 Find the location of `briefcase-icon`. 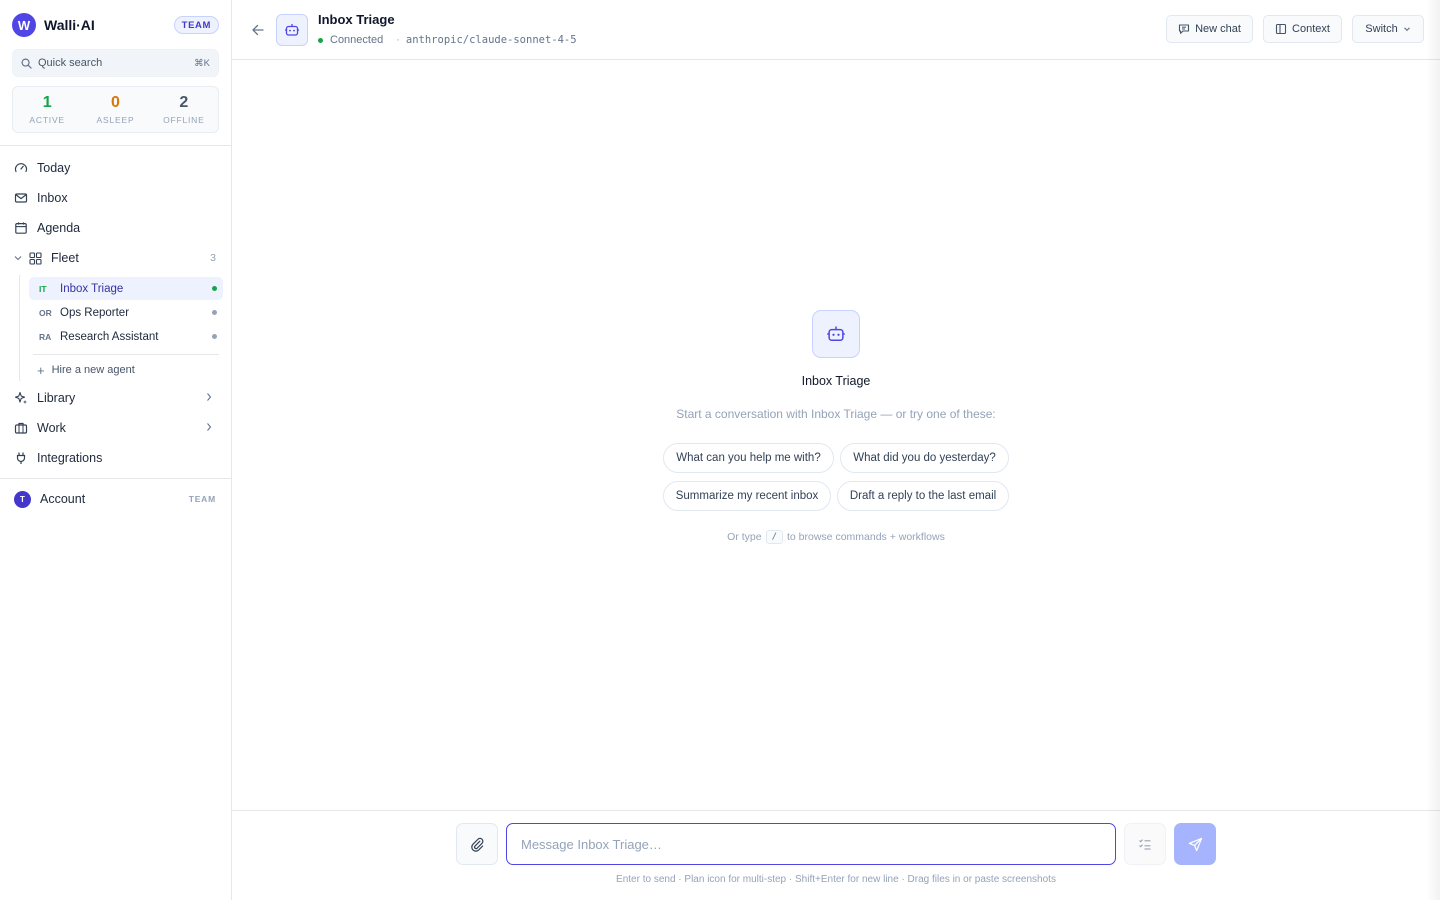

briefcase-icon is located at coordinates (21, 428).